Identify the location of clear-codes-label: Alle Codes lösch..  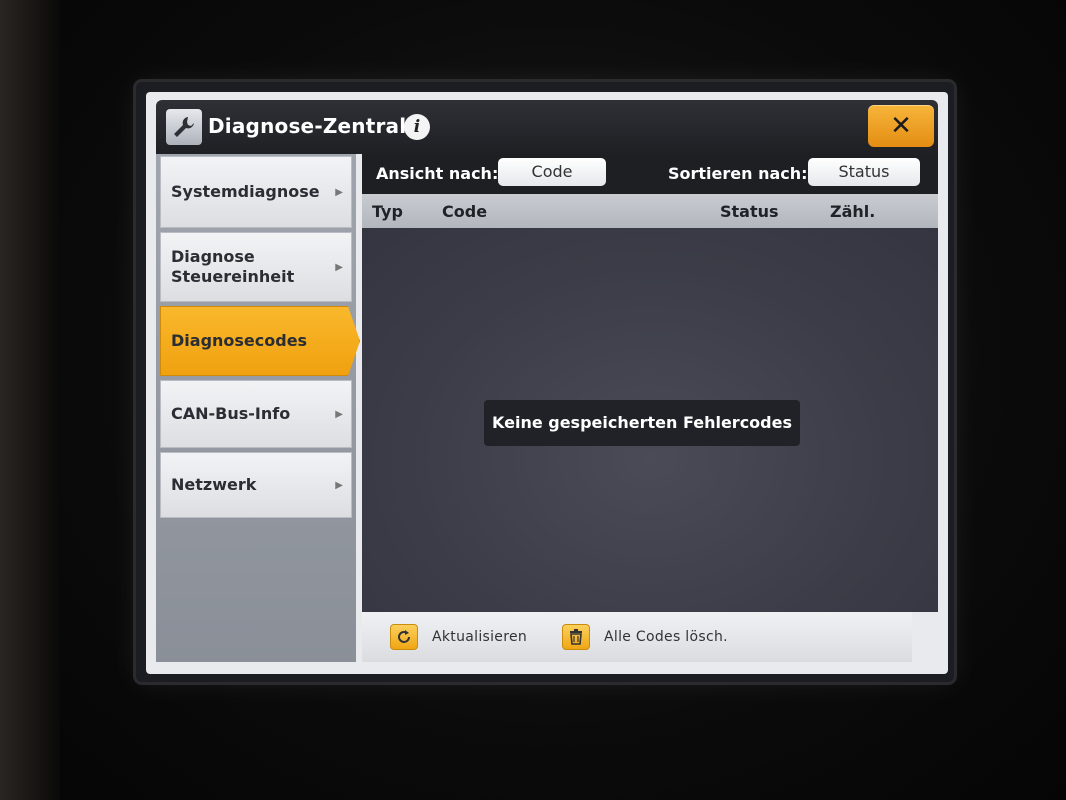
(666, 637).